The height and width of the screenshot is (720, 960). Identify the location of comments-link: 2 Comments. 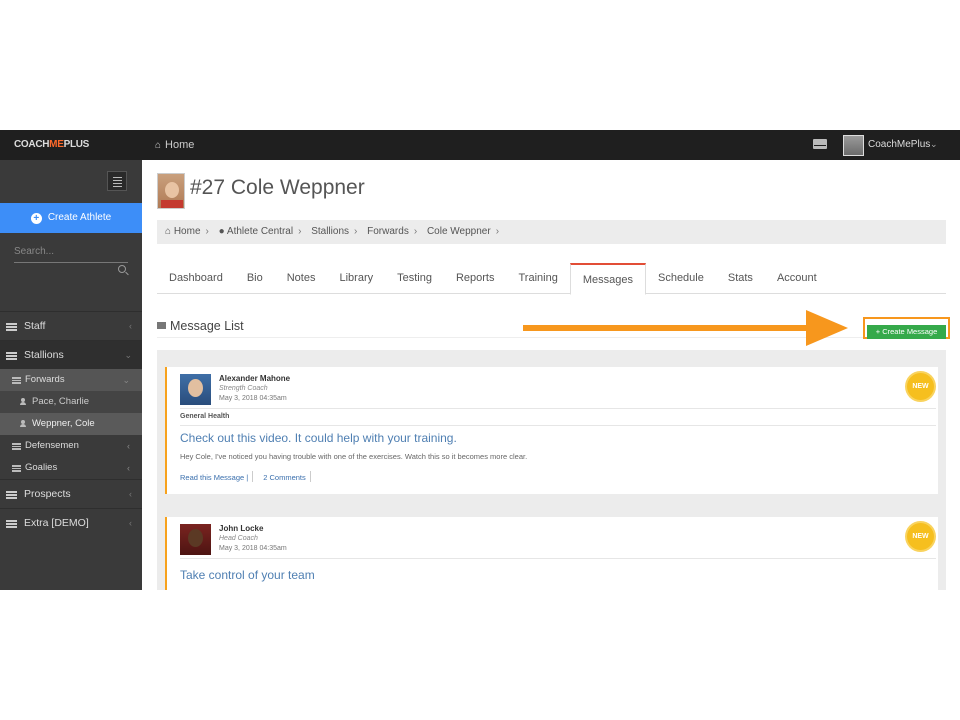
(284, 477).